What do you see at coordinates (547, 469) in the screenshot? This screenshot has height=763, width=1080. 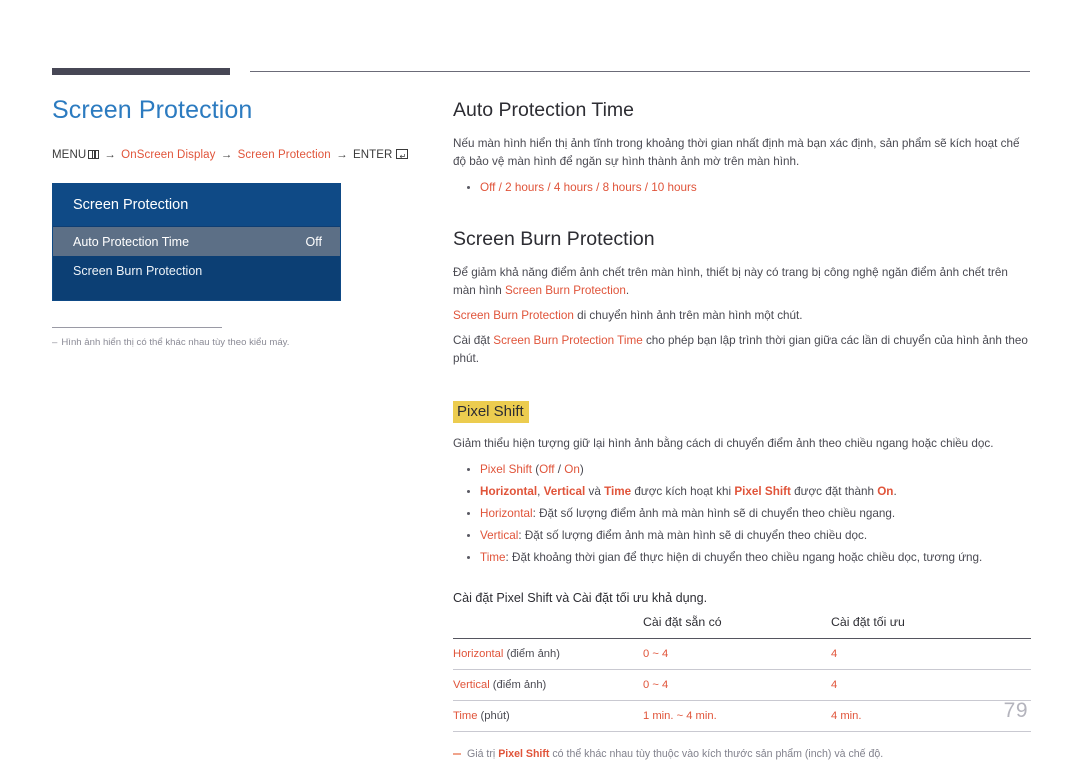 I see `pixel-shift-value-off: Off` at bounding box center [547, 469].